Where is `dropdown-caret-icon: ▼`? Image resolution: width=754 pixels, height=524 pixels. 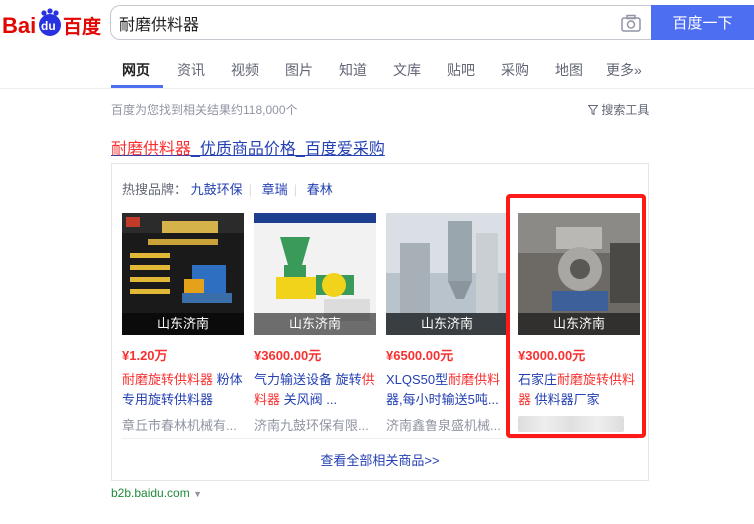
dropdown-caret-icon: ▼ is located at coordinates (197, 494).